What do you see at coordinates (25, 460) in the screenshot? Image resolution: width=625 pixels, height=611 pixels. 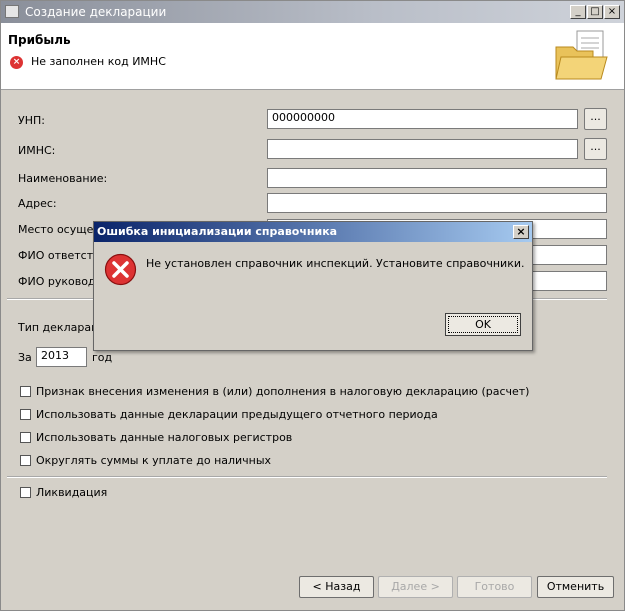 I see `round-sums-checkbox` at bounding box center [25, 460].